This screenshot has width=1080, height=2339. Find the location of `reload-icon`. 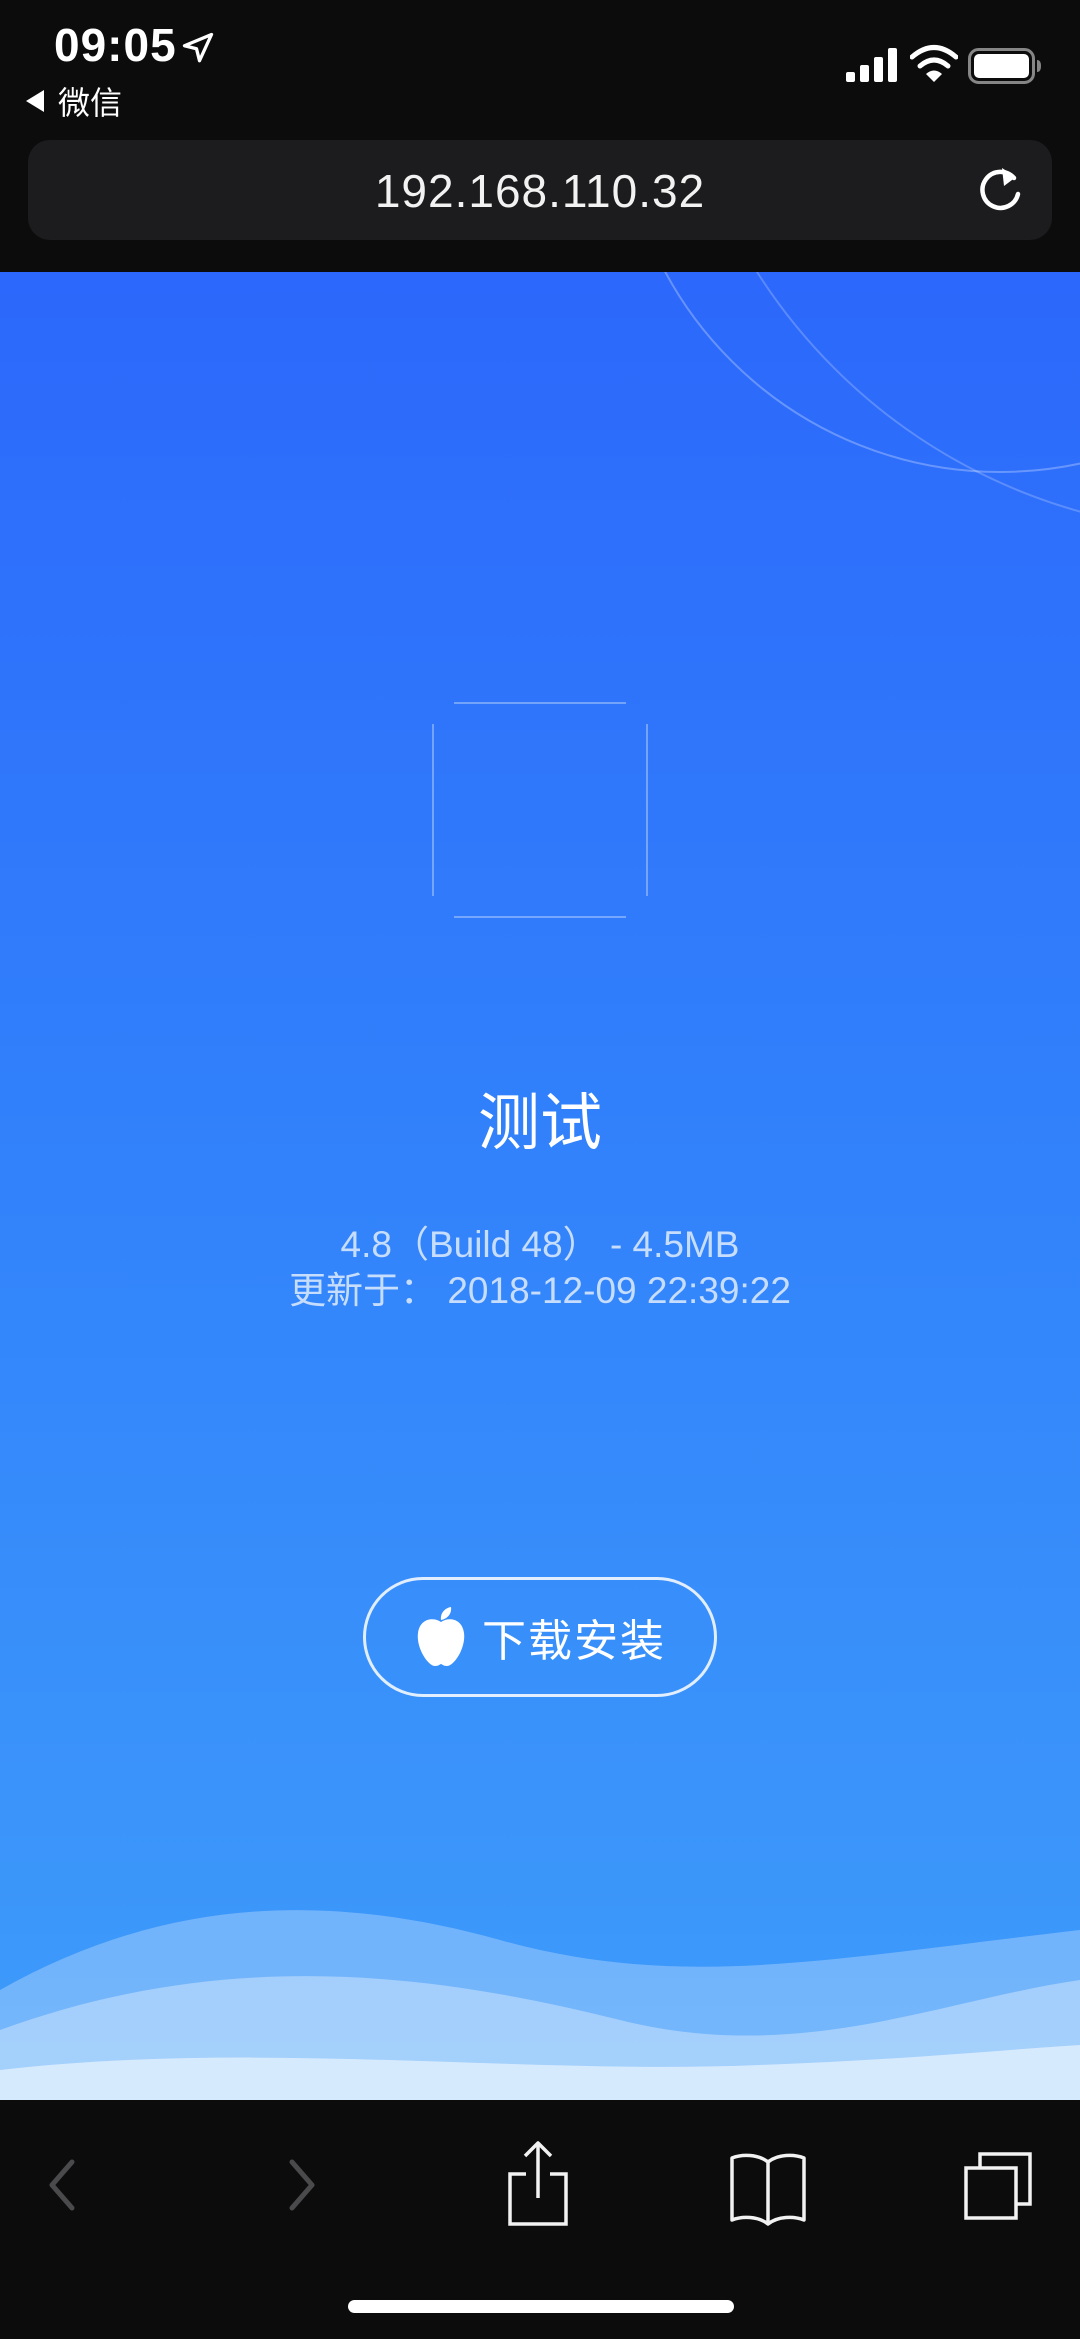

reload-icon is located at coordinates (1000, 190).